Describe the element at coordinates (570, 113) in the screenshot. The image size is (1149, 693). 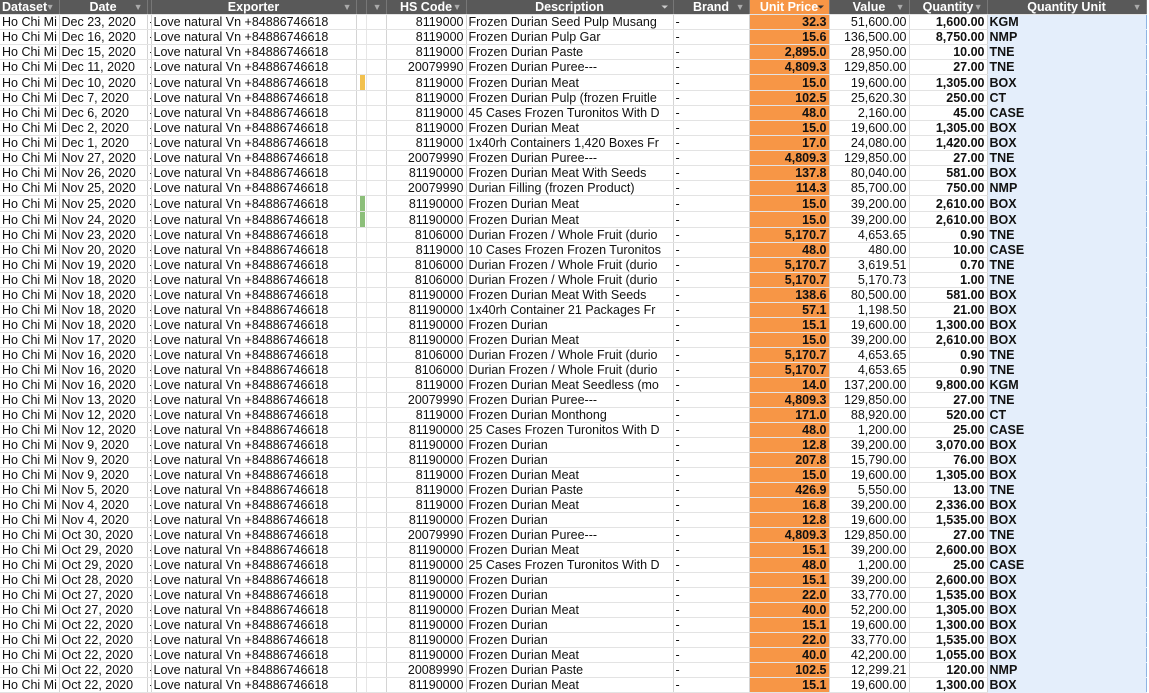
I see `cell-description: 45 Cases Frozen Turonitos With D` at that location.